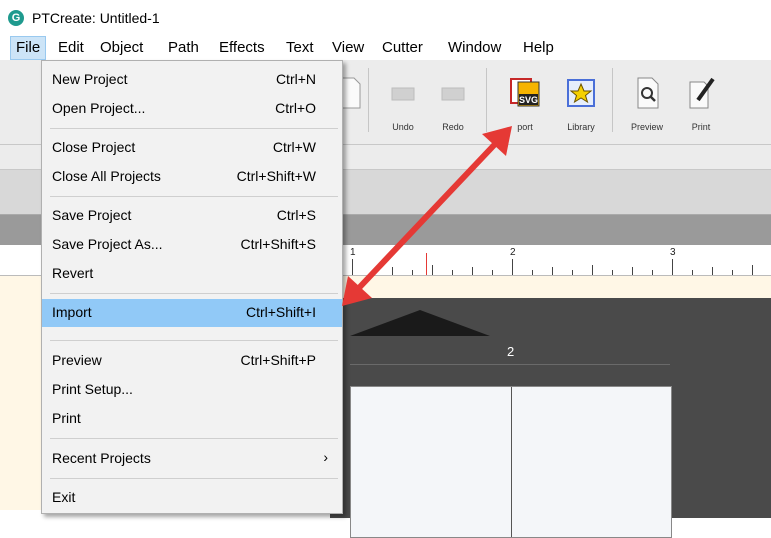 The height and width of the screenshot is (538, 771). I want to click on ruler-label-1: 1, so click(353, 252).